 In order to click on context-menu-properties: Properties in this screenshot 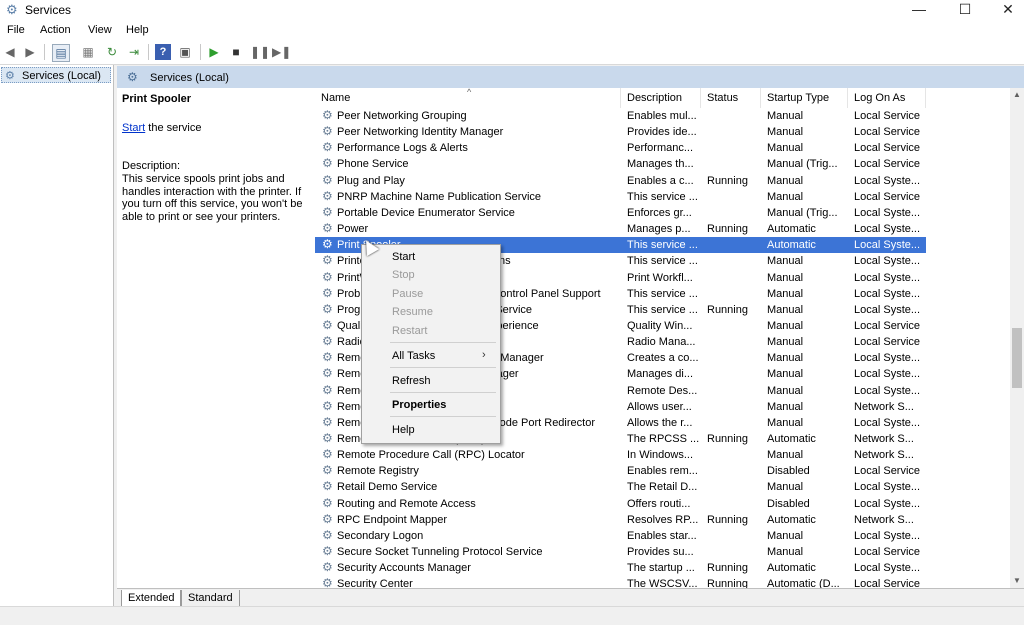, I will do `click(419, 405)`.